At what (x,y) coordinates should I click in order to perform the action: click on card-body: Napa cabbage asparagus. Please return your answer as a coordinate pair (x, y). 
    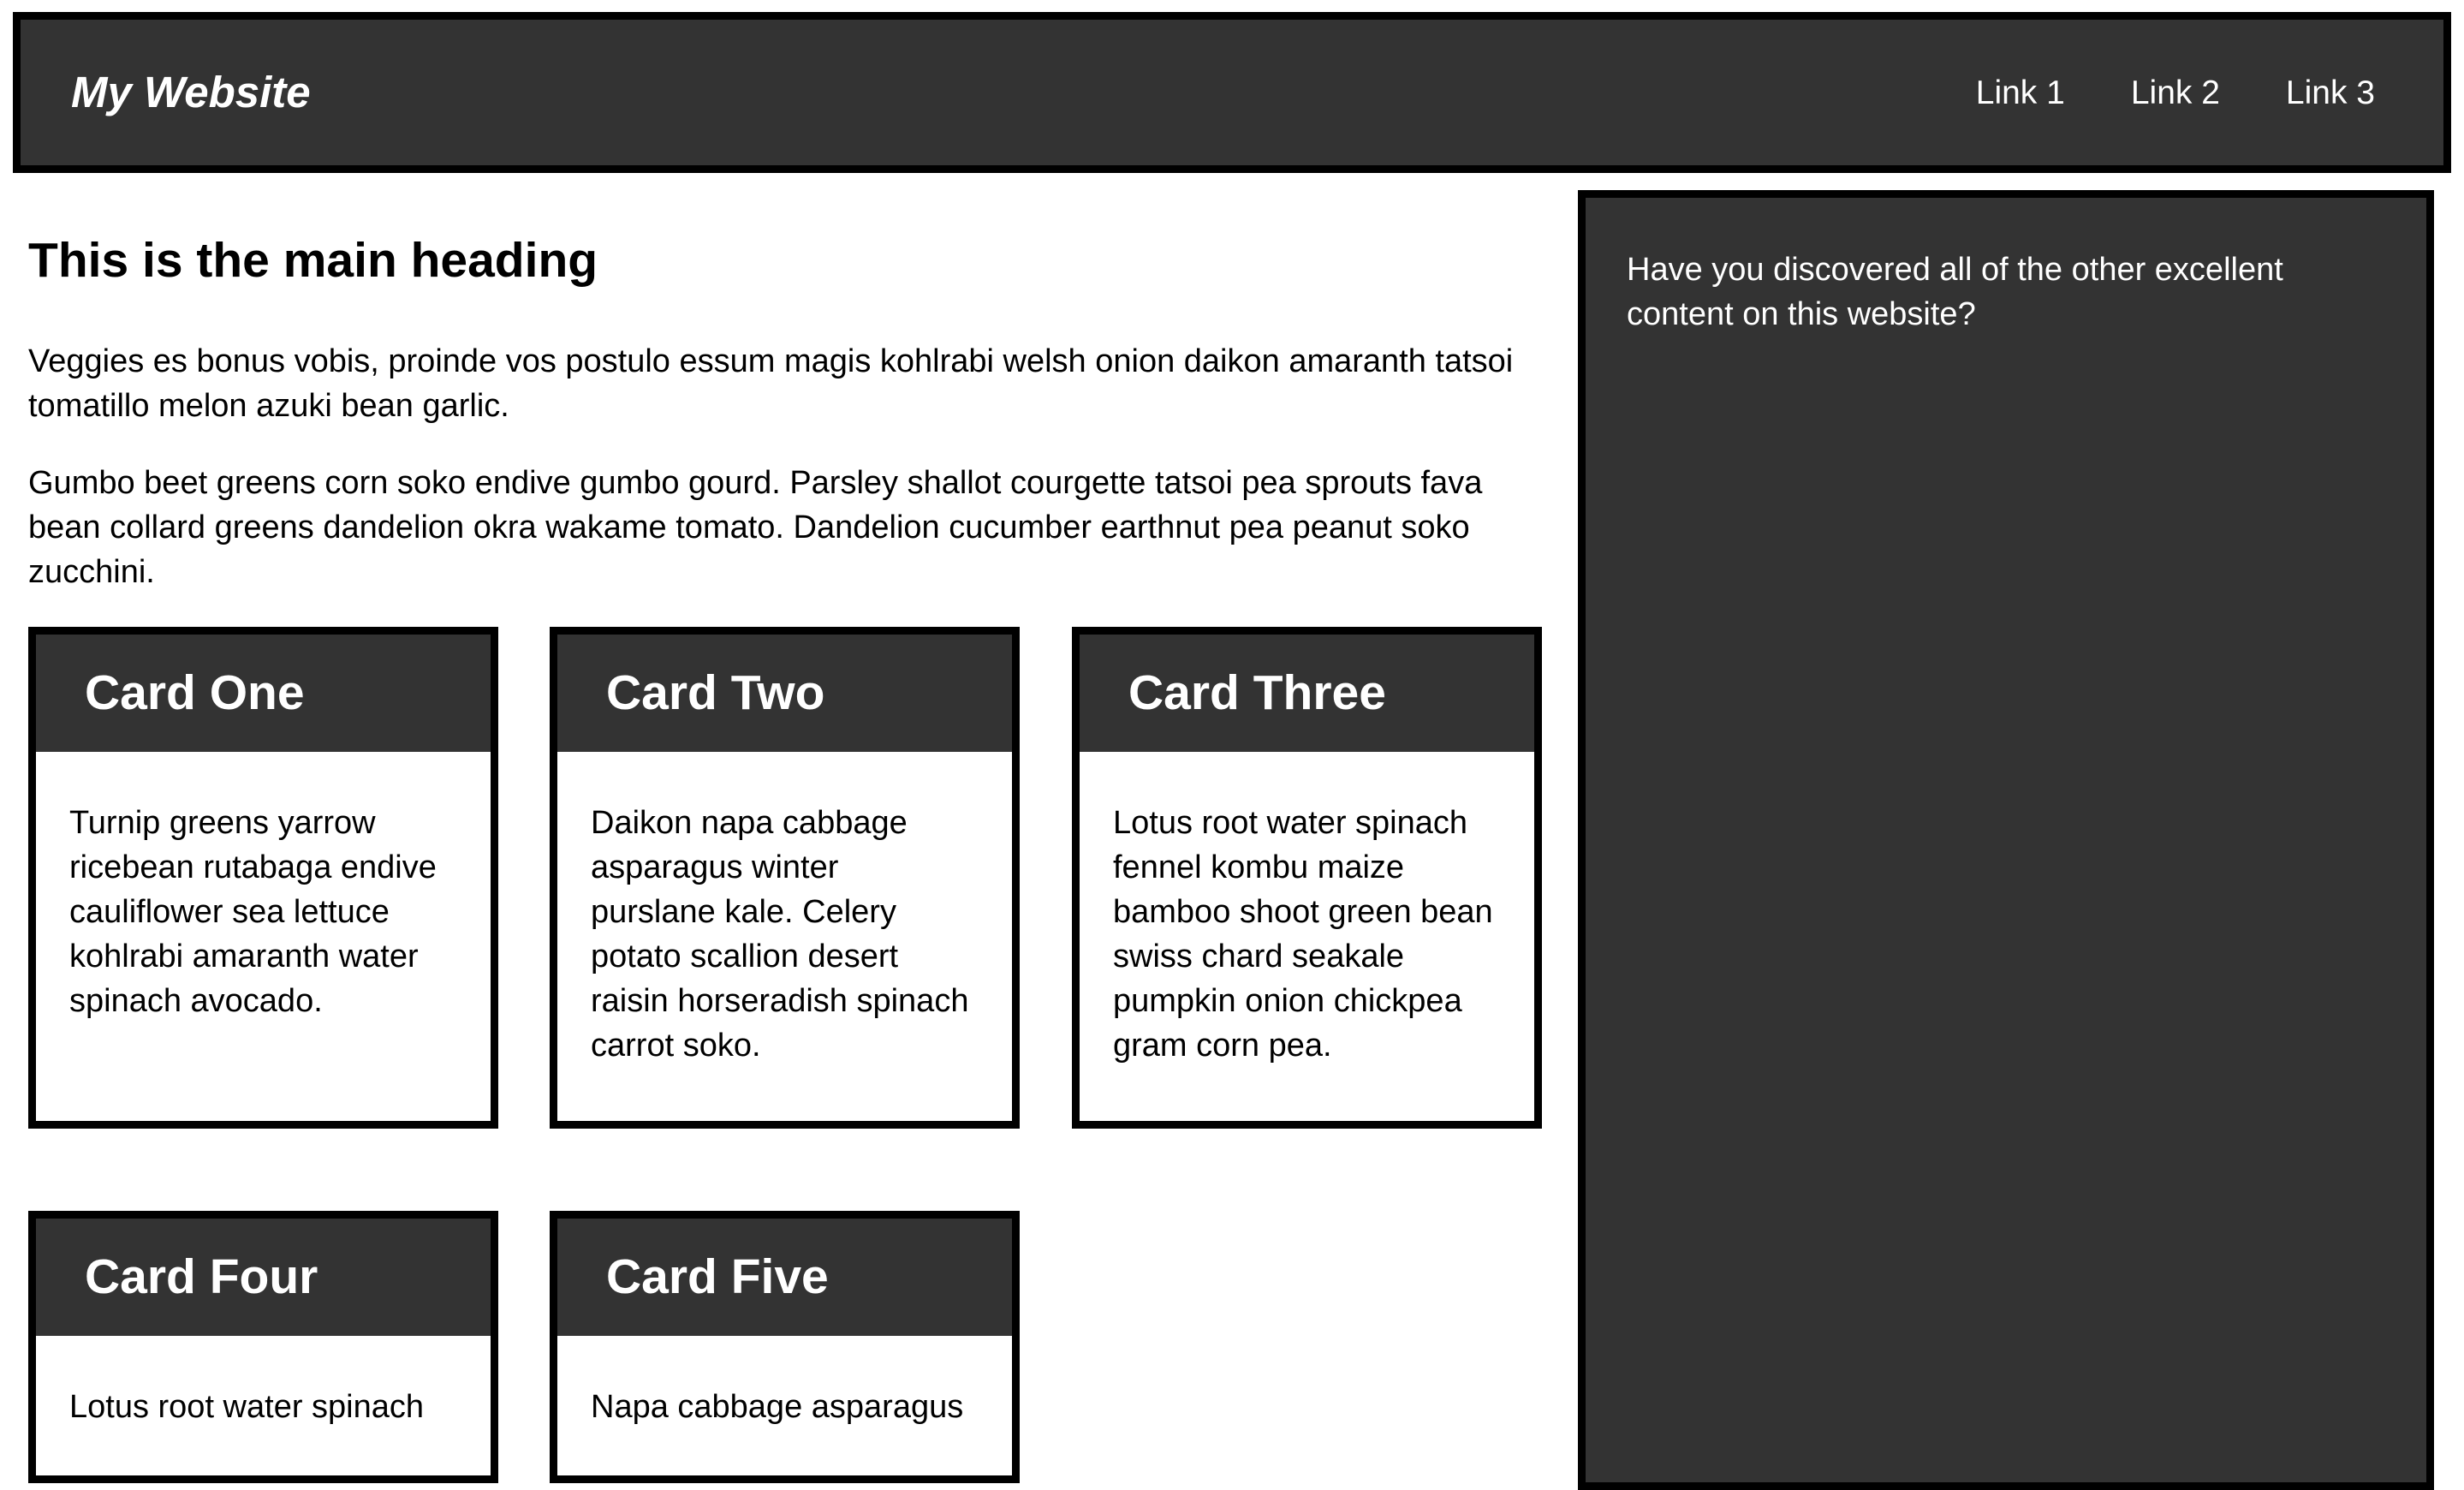
    Looking at the image, I should click on (777, 1407).